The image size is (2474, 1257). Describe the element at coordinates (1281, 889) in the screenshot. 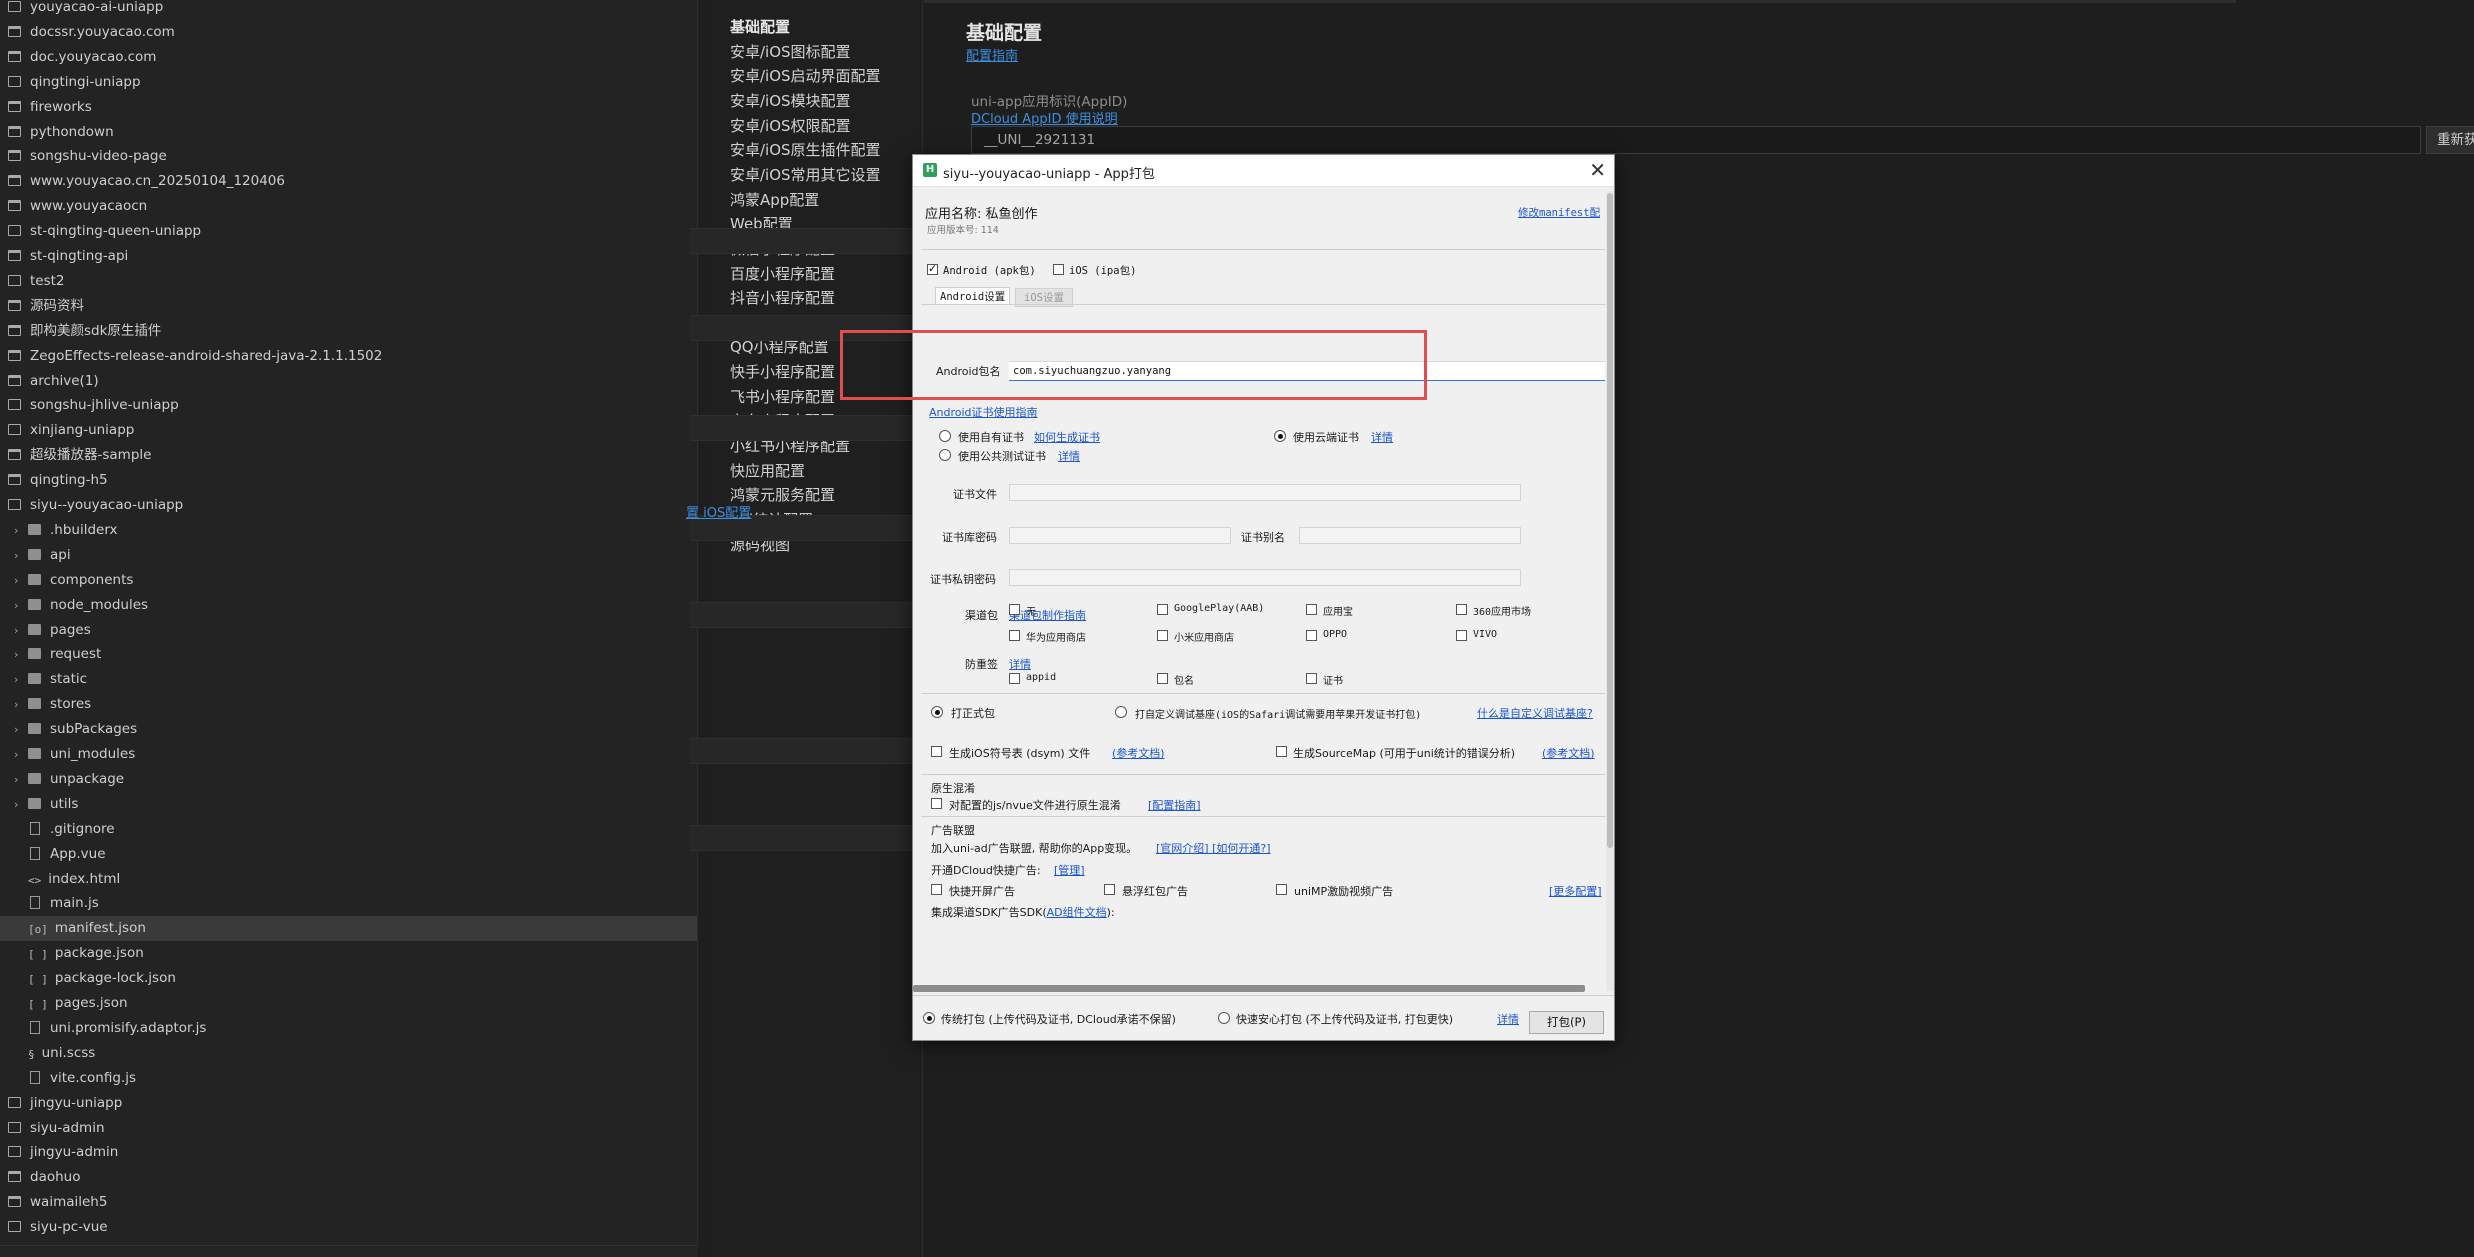

I see `ad-video-checkbox` at that location.